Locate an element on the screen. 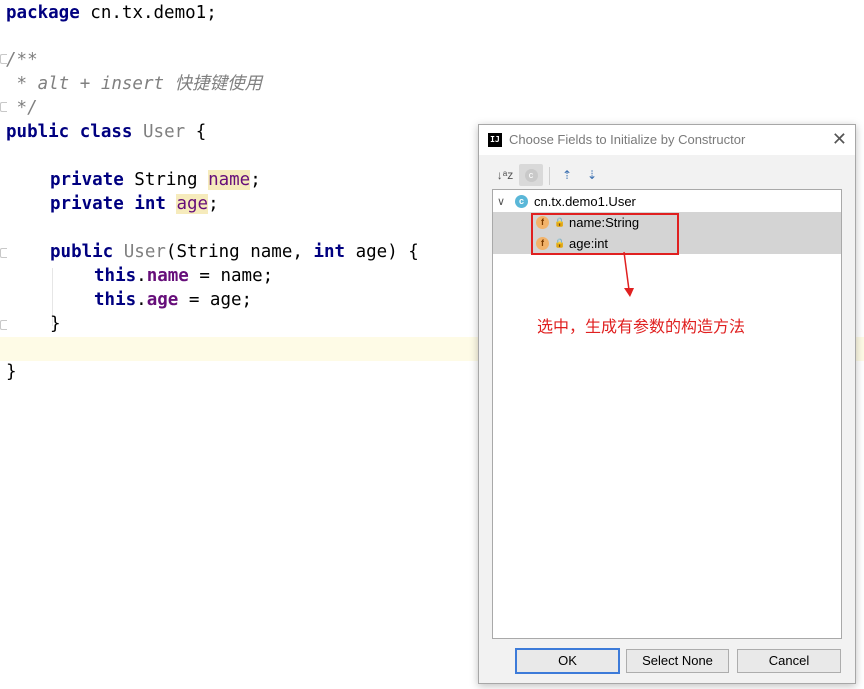  code-line-class-decl: public class User { is located at coordinates (106, 132).